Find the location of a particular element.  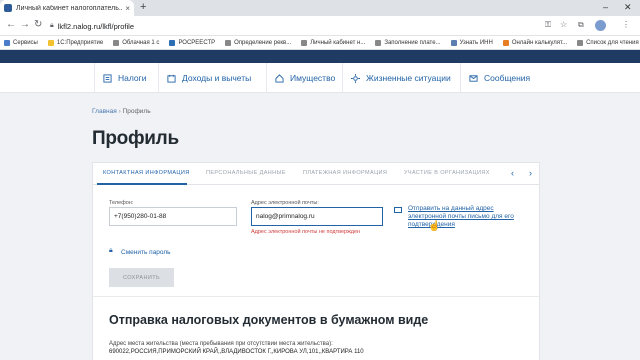

income-icon is located at coordinates (171, 78).